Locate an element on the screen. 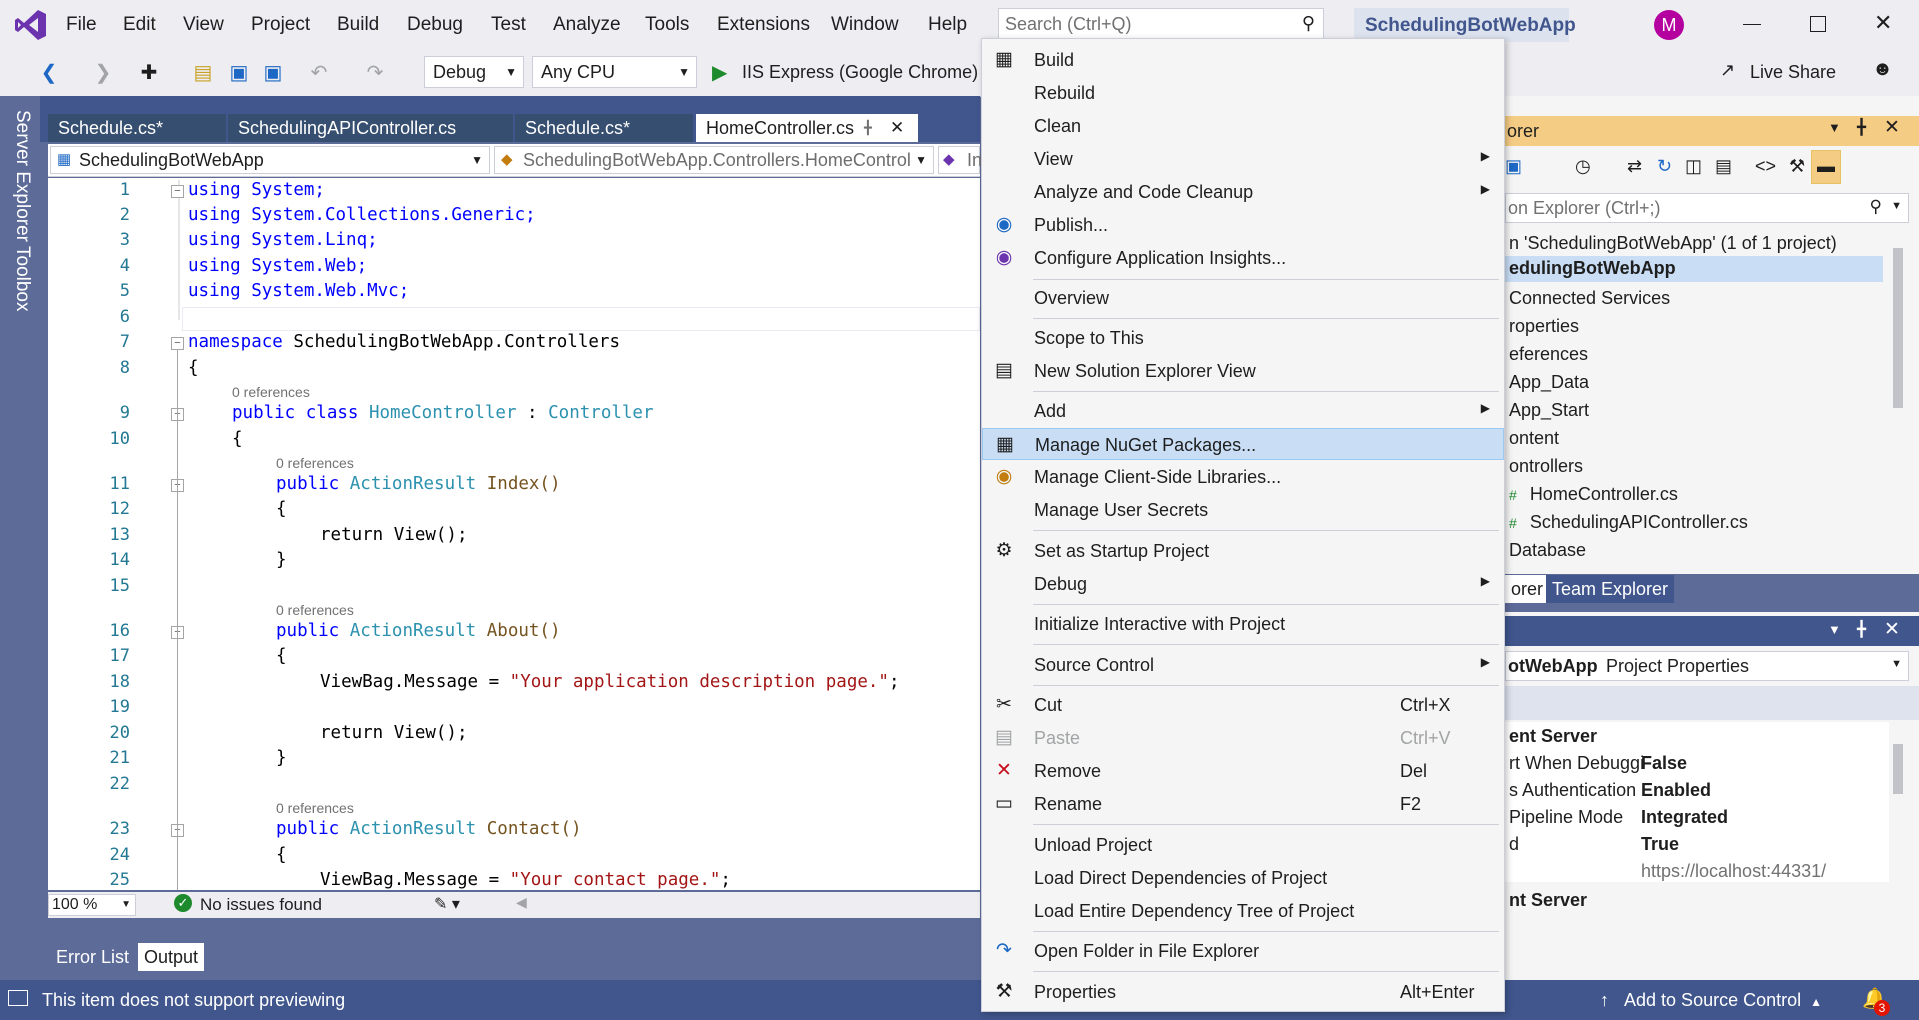 Image resolution: width=1919 pixels, height=1020 pixels. tree-item: App_Data is located at coordinates (1549, 382).